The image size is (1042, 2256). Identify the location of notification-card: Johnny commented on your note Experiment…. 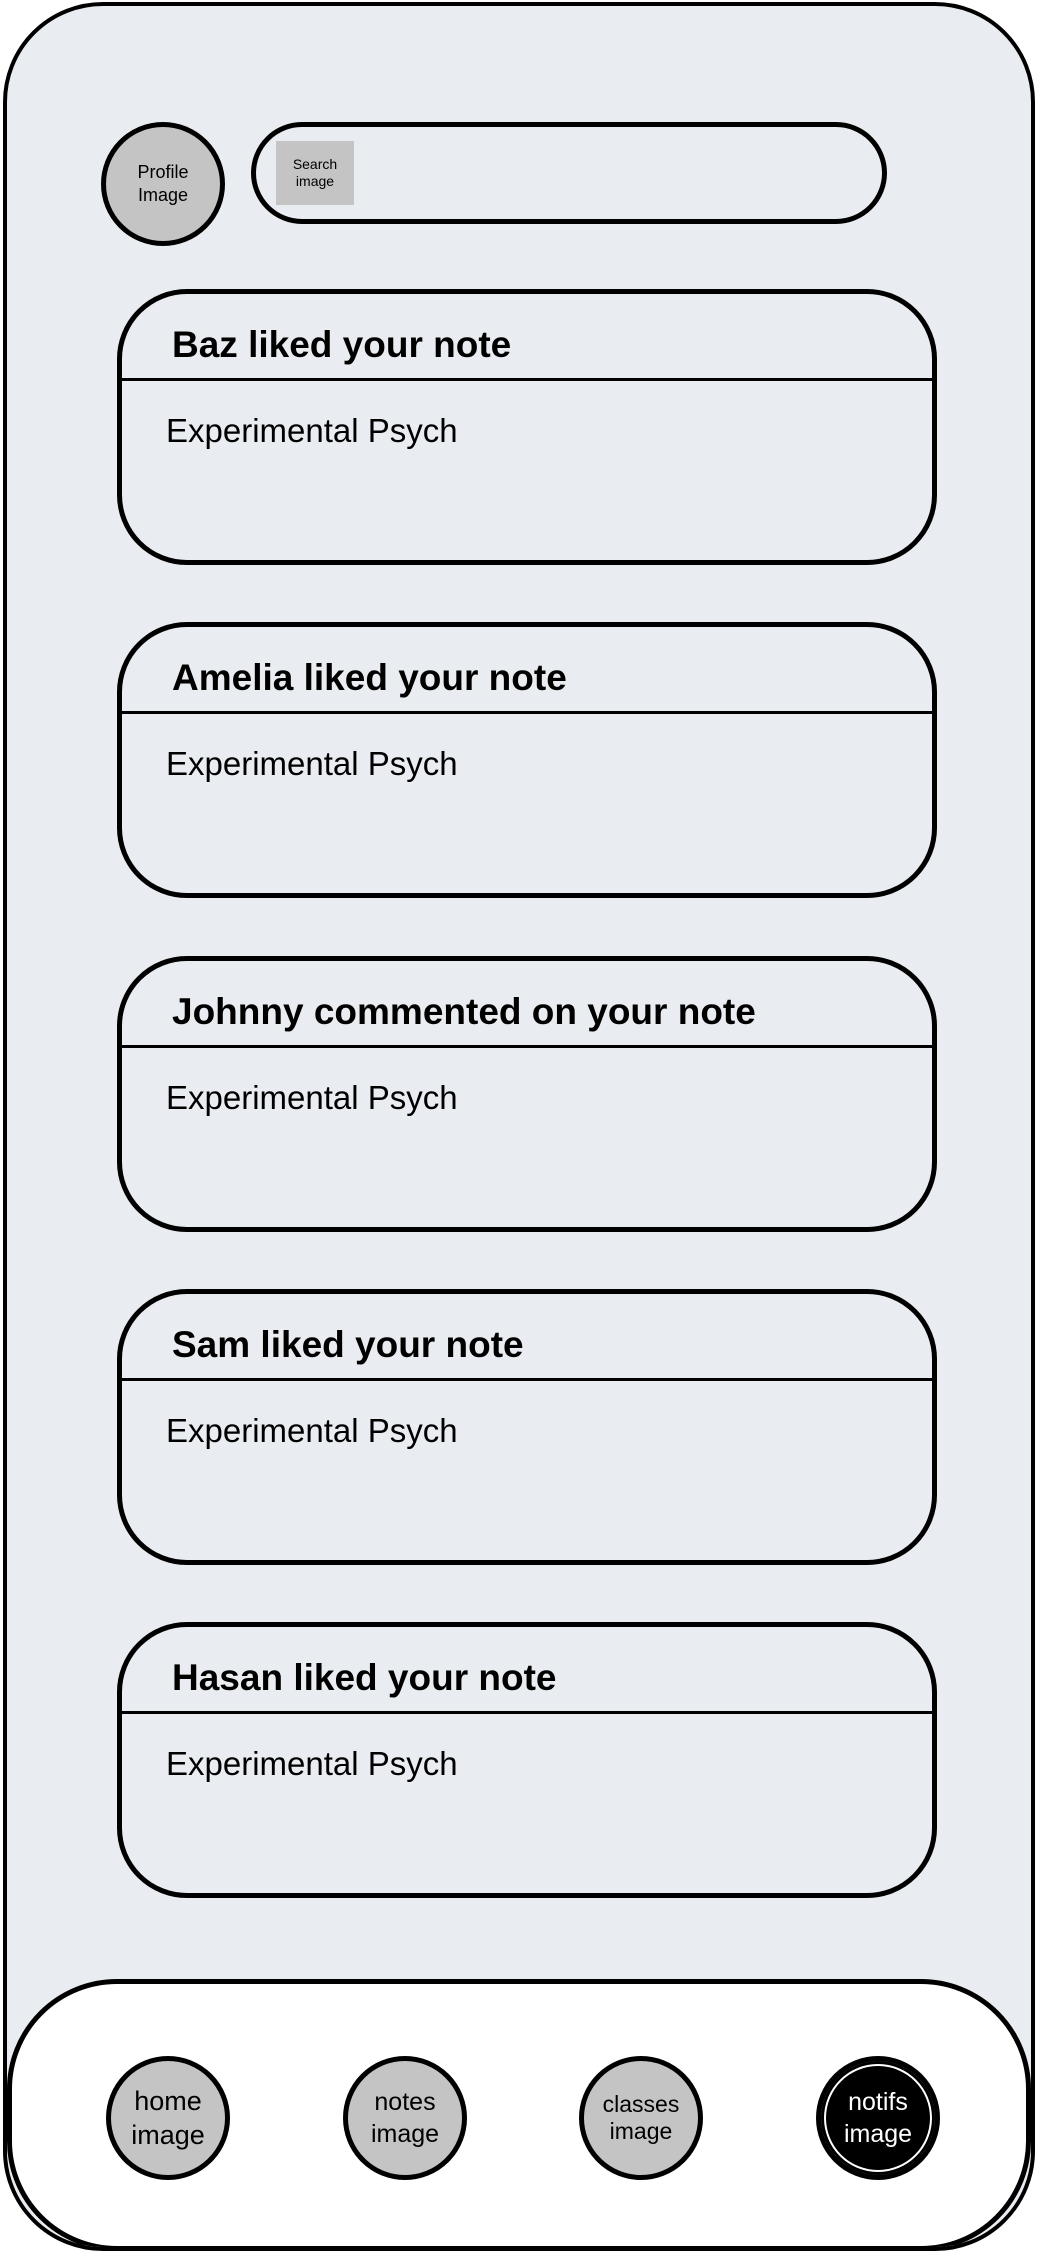
(527, 1094).